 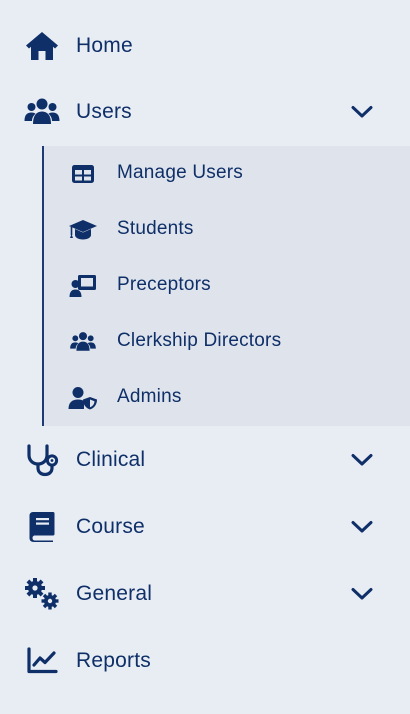 What do you see at coordinates (205, 459) in the screenshot?
I see `nav-item-clinical: Clinical` at bounding box center [205, 459].